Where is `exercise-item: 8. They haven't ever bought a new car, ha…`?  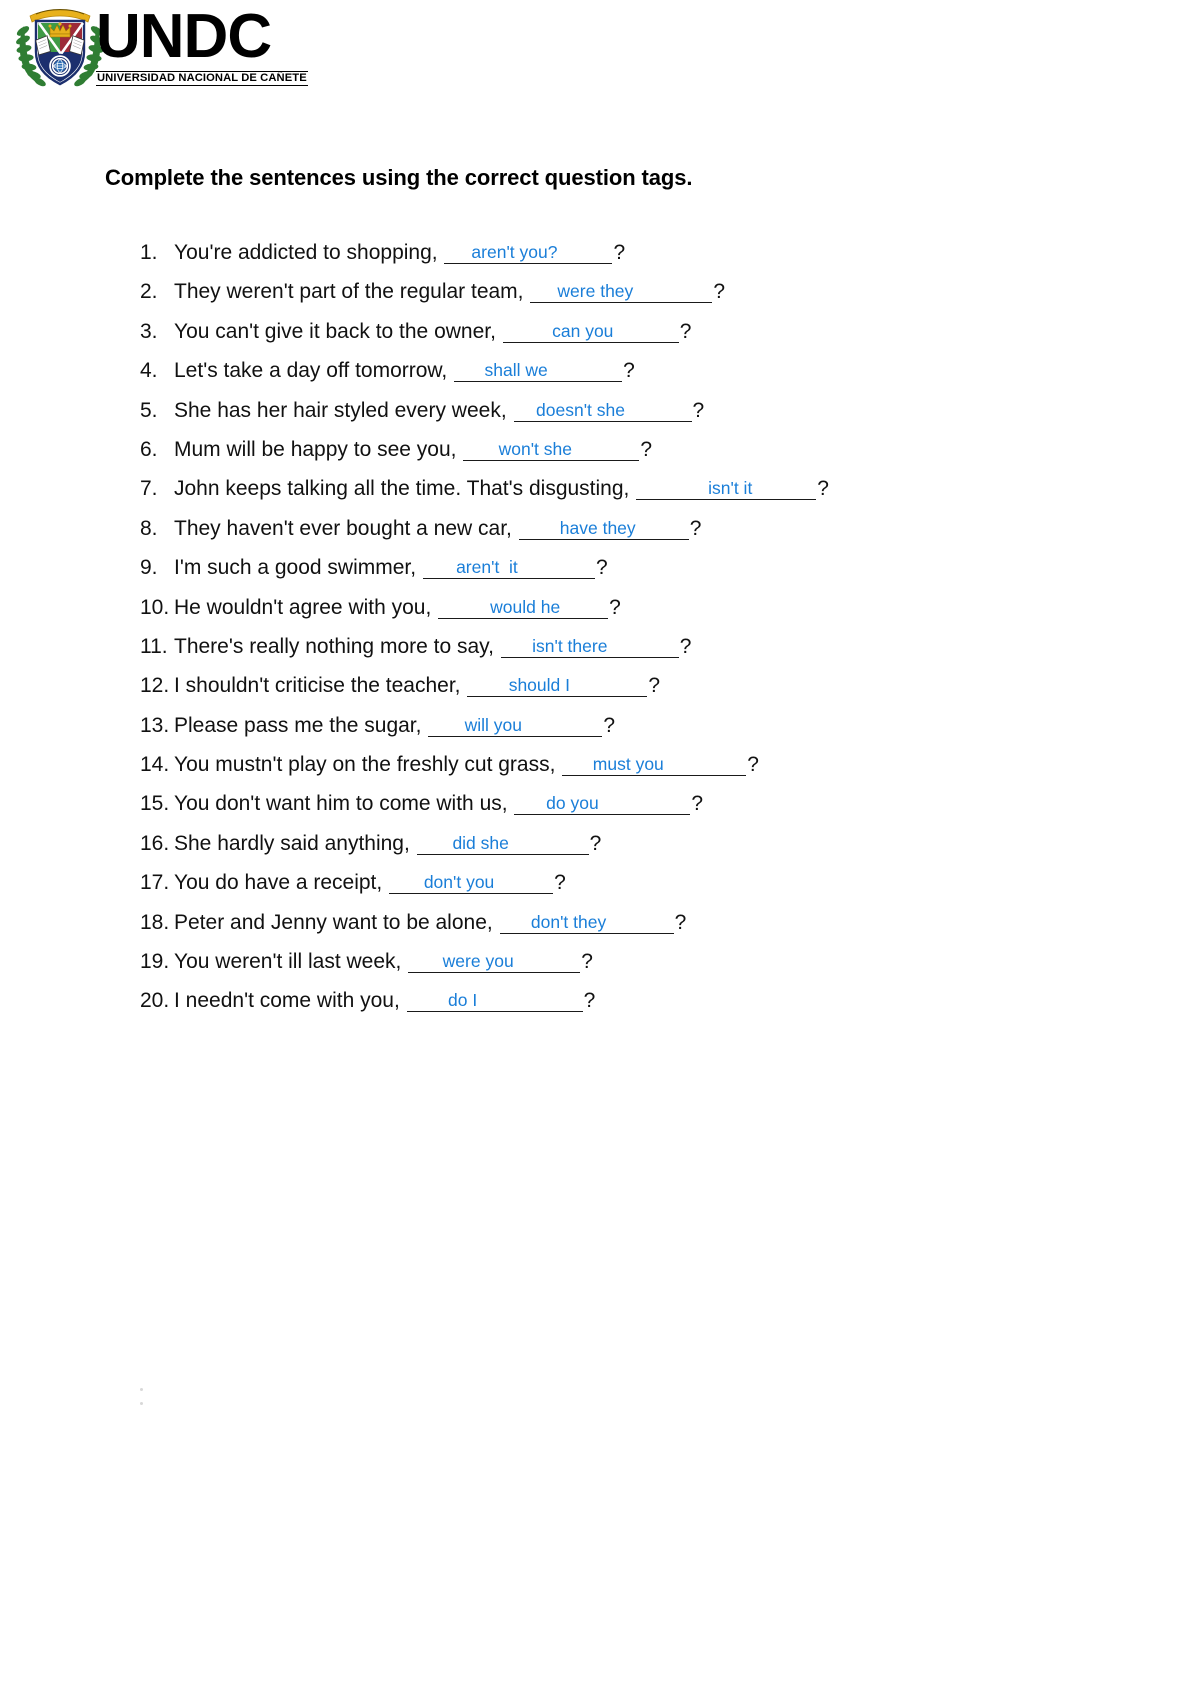
exercise-item: 8. They haven't ever bought a new car, ha… is located at coordinates (640, 527).